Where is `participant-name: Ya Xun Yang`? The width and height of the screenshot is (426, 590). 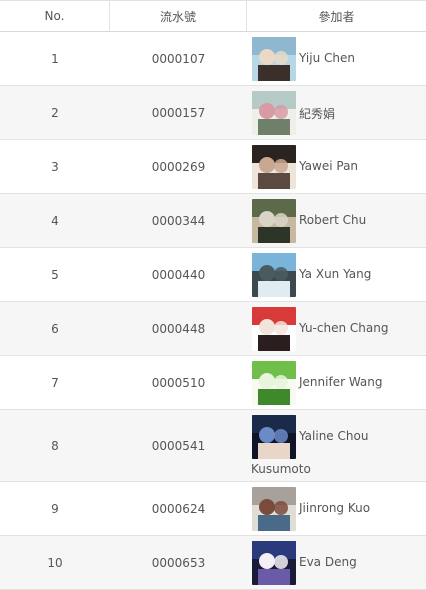
participant-name: Ya Xun Yang is located at coordinates (335, 274).